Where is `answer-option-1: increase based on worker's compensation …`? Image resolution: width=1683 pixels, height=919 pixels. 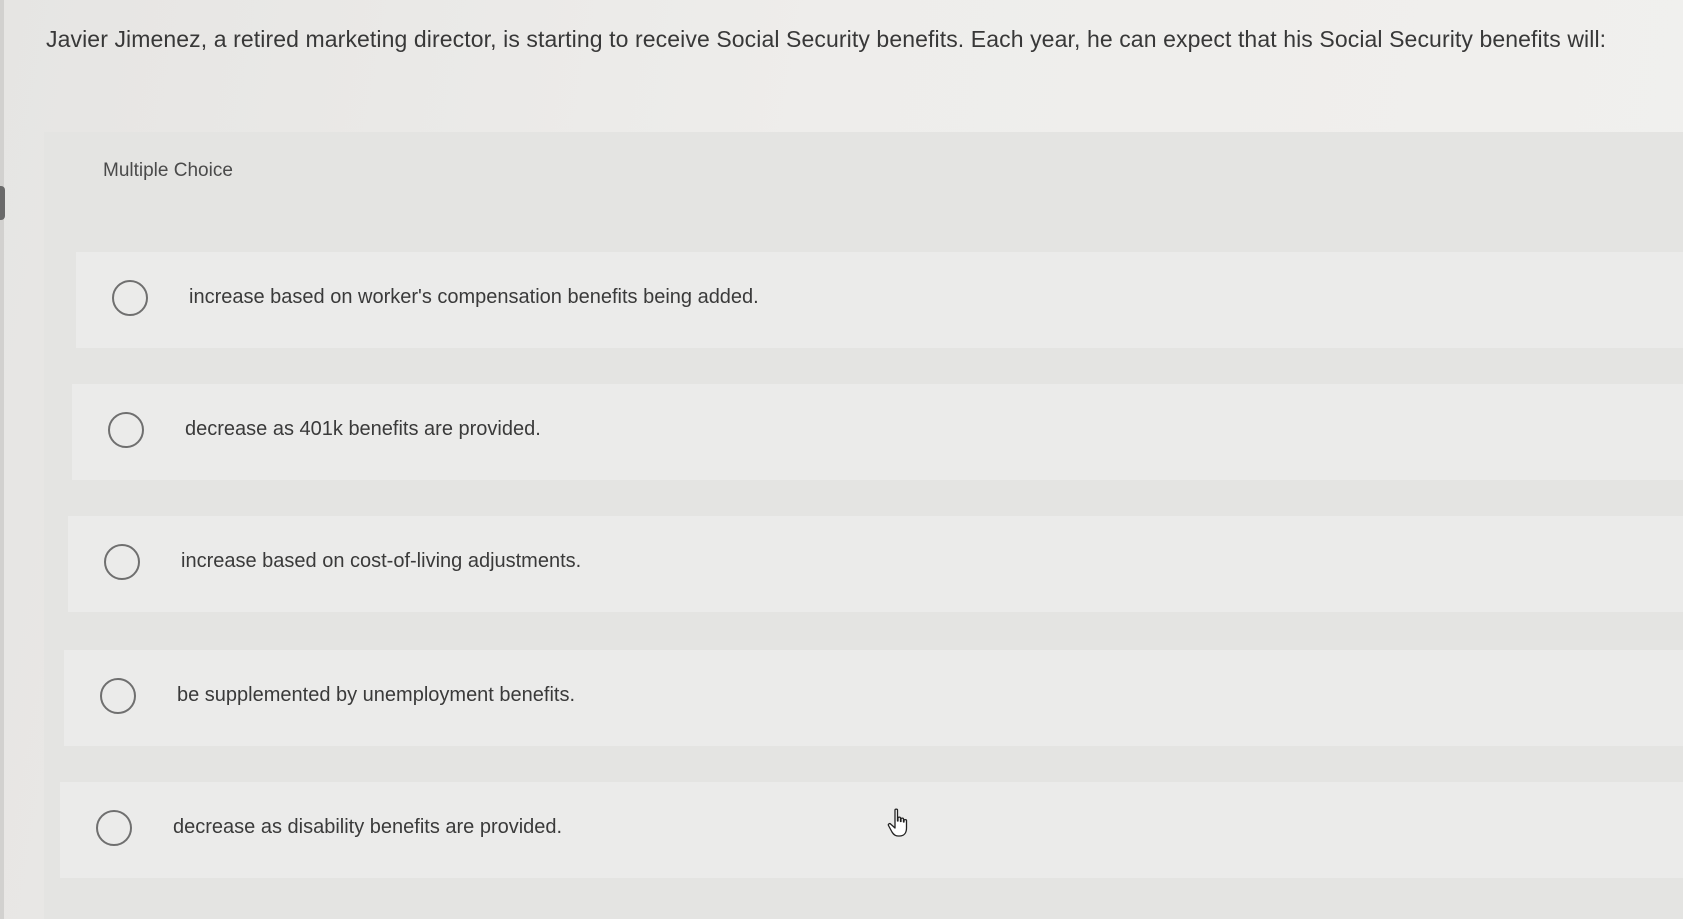
answer-option-1: increase based on worker's compensation … is located at coordinates (879, 300).